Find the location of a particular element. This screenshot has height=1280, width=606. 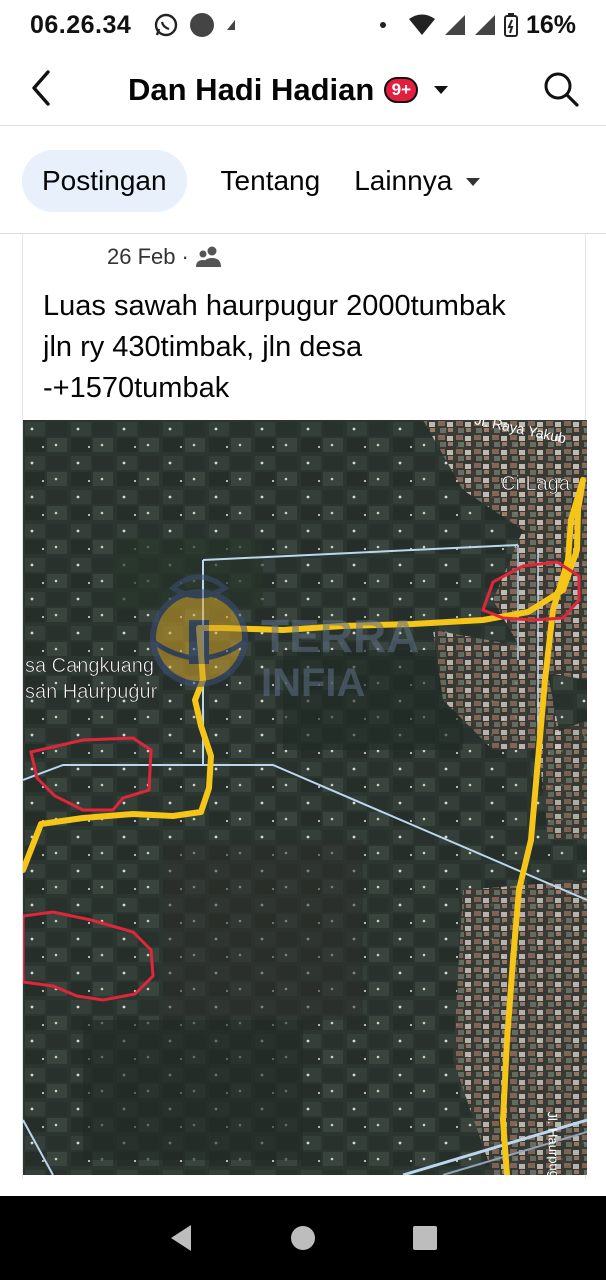

post-meta: 26 Feb · is located at coordinates (165, 257).